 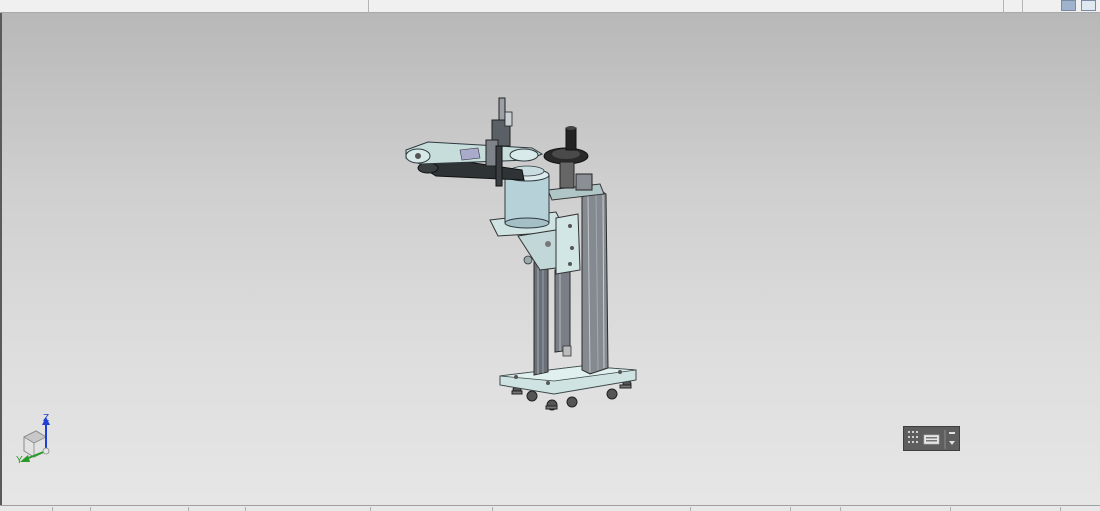 I want to click on handwheel, so click(x=568, y=158).